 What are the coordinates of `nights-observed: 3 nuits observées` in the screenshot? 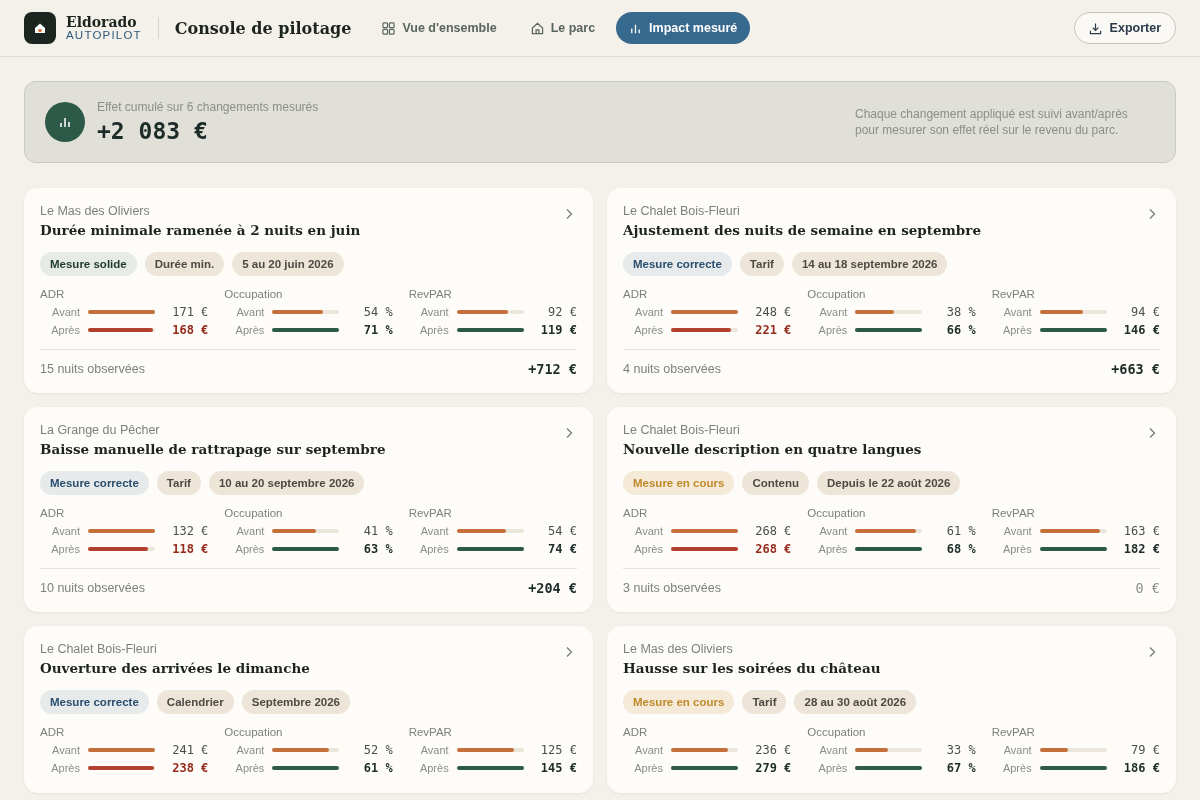 It's located at (672, 588).